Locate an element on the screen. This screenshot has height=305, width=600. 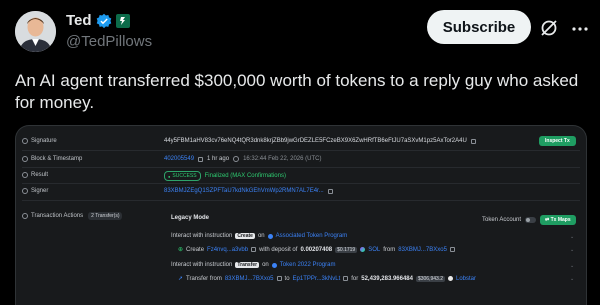
lobstar-token-link: Lobstar is located at coordinates (466, 279).